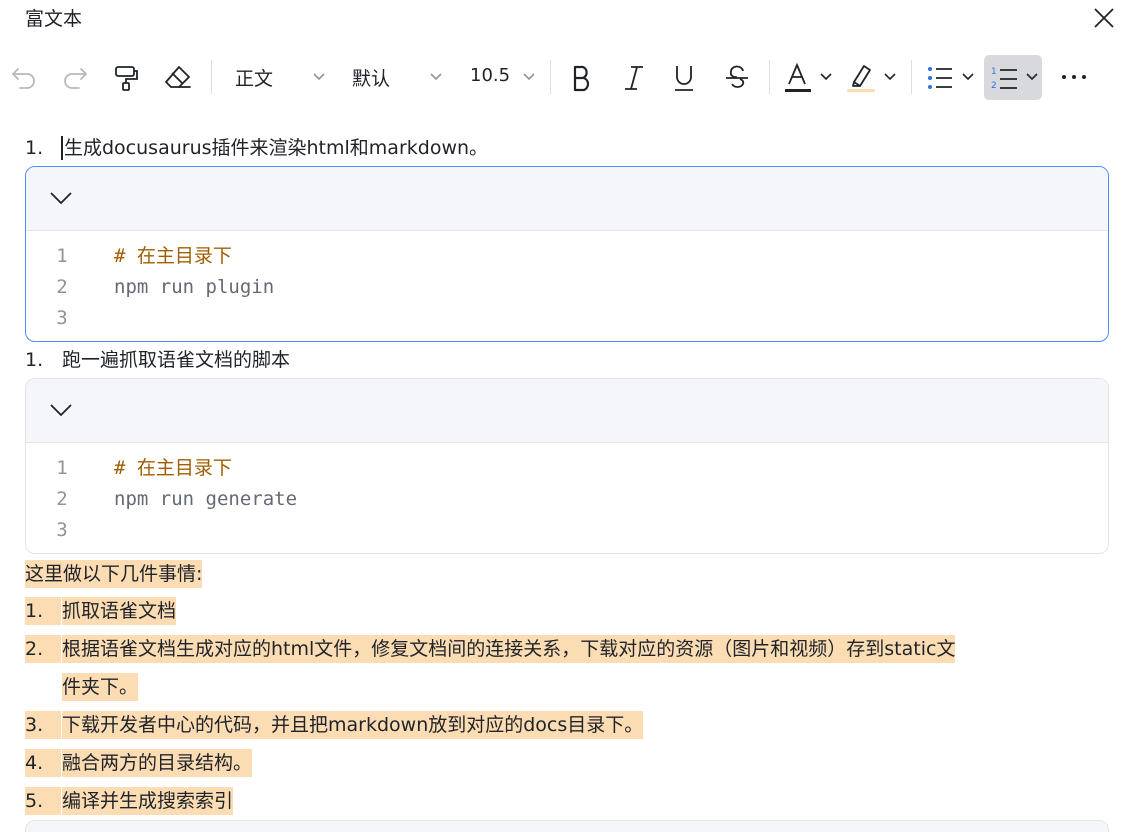 The image size is (1130, 832). Describe the element at coordinates (994, 72) in the screenshot. I see `svg-text: 1` at that location.